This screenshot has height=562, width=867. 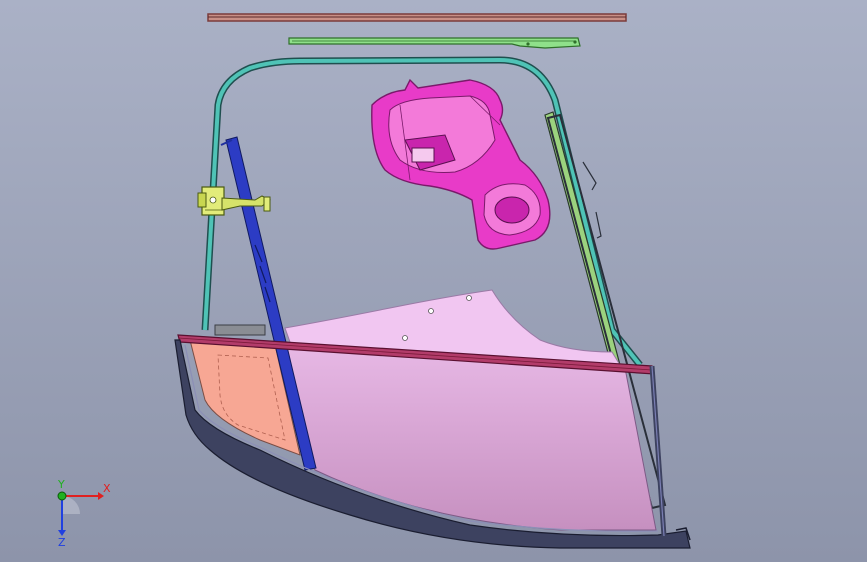 What do you see at coordinates (434, 43) in the screenshot?
I see `upper-bracket-part` at bounding box center [434, 43].